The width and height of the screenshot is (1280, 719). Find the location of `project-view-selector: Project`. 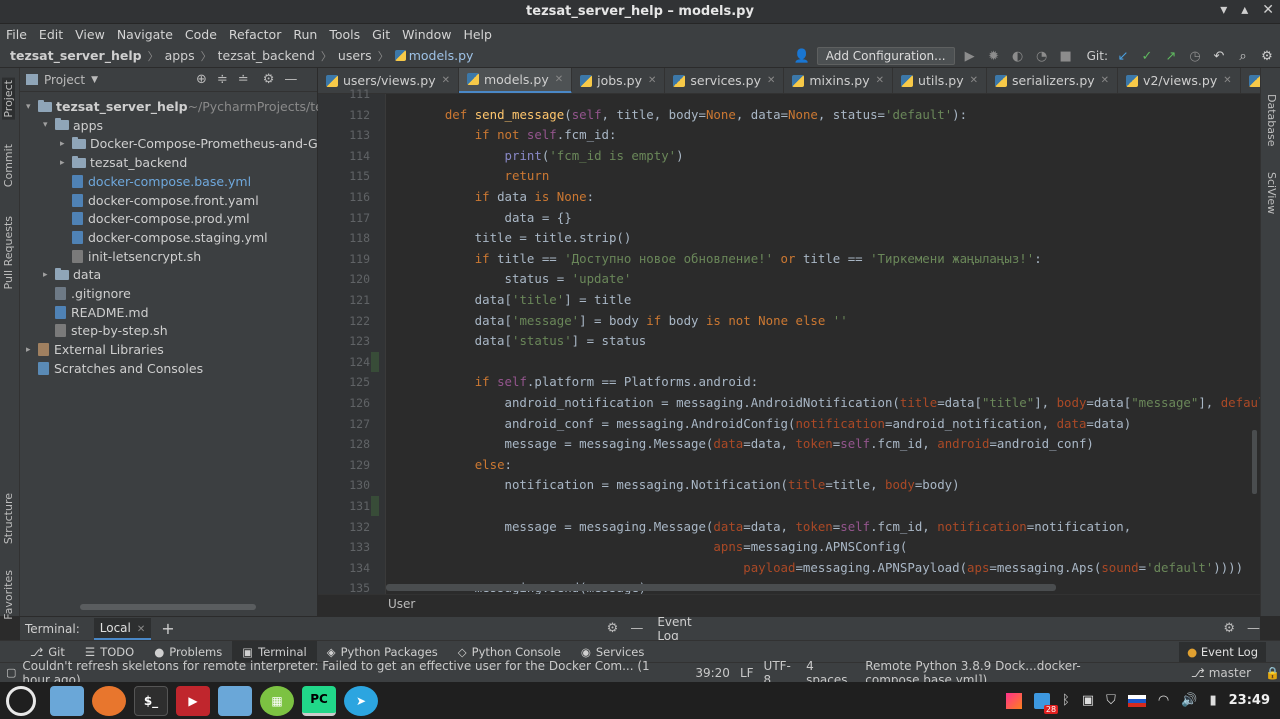

project-view-selector: Project is located at coordinates (64, 80).